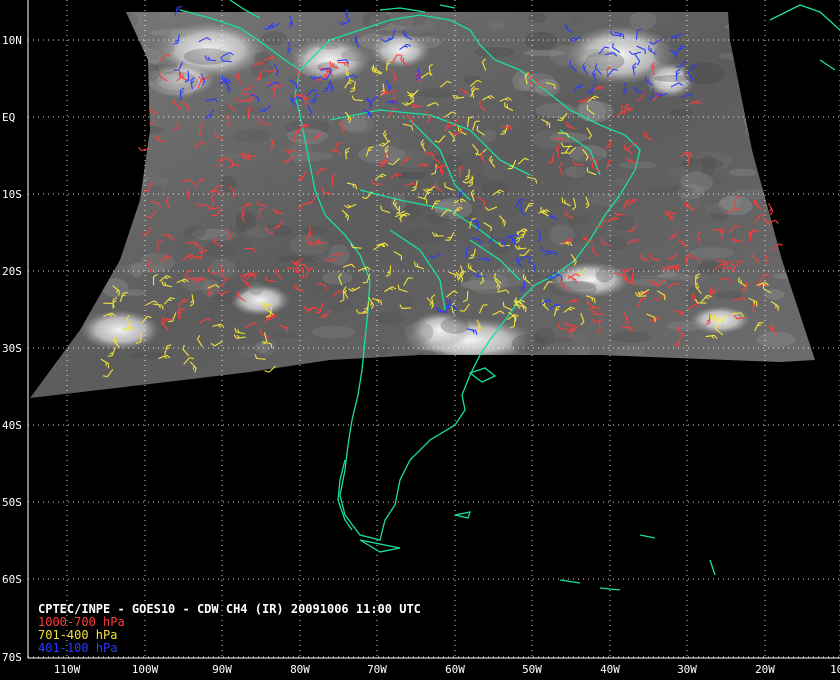 Image resolution: width=840 pixels, height=680 pixels. What do you see at coordinates (222, 669) in the screenshot?
I see `lon-label: 90W` at bounding box center [222, 669].